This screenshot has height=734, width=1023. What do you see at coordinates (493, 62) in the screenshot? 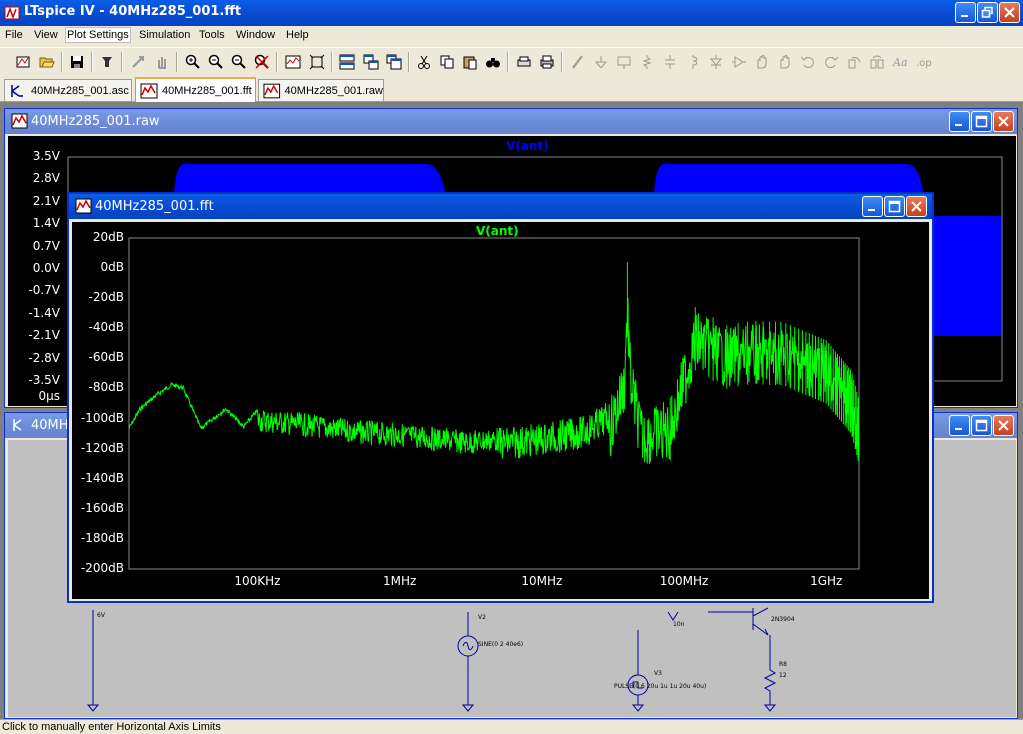
I see `find-button` at bounding box center [493, 62].